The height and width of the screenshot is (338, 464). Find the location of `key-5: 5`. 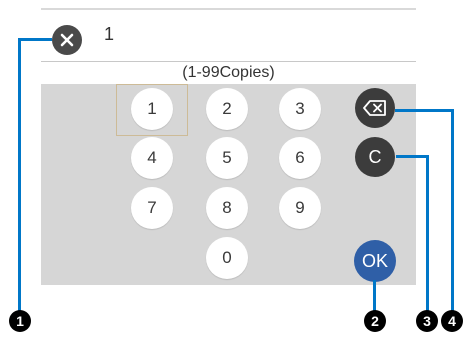

key-5: 5 is located at coordinates (227, 158).